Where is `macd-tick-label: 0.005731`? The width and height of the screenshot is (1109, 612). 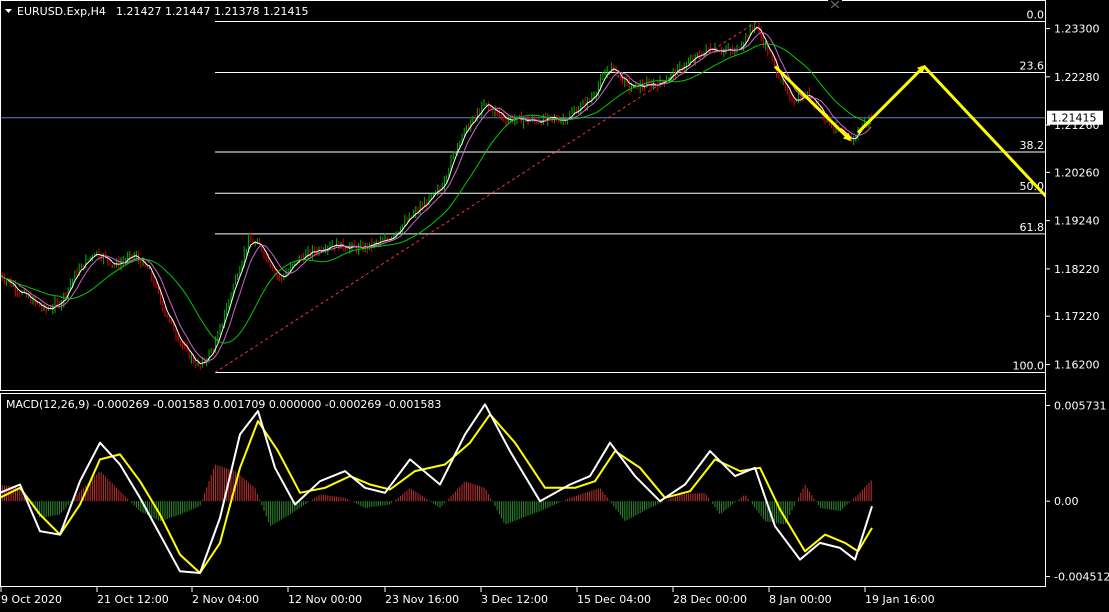 macd-tick-label: 0.005731 is located at coordinates (1080, 405).